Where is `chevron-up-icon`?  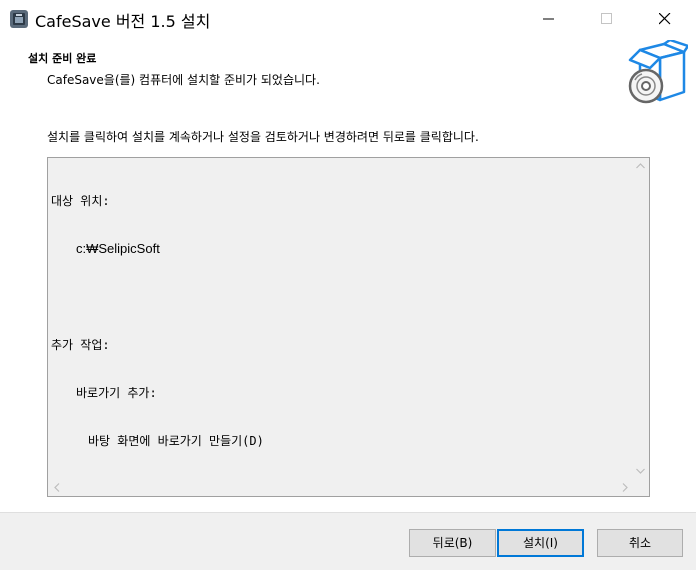
chevron-up-icon is located at coordinates (640, 166).